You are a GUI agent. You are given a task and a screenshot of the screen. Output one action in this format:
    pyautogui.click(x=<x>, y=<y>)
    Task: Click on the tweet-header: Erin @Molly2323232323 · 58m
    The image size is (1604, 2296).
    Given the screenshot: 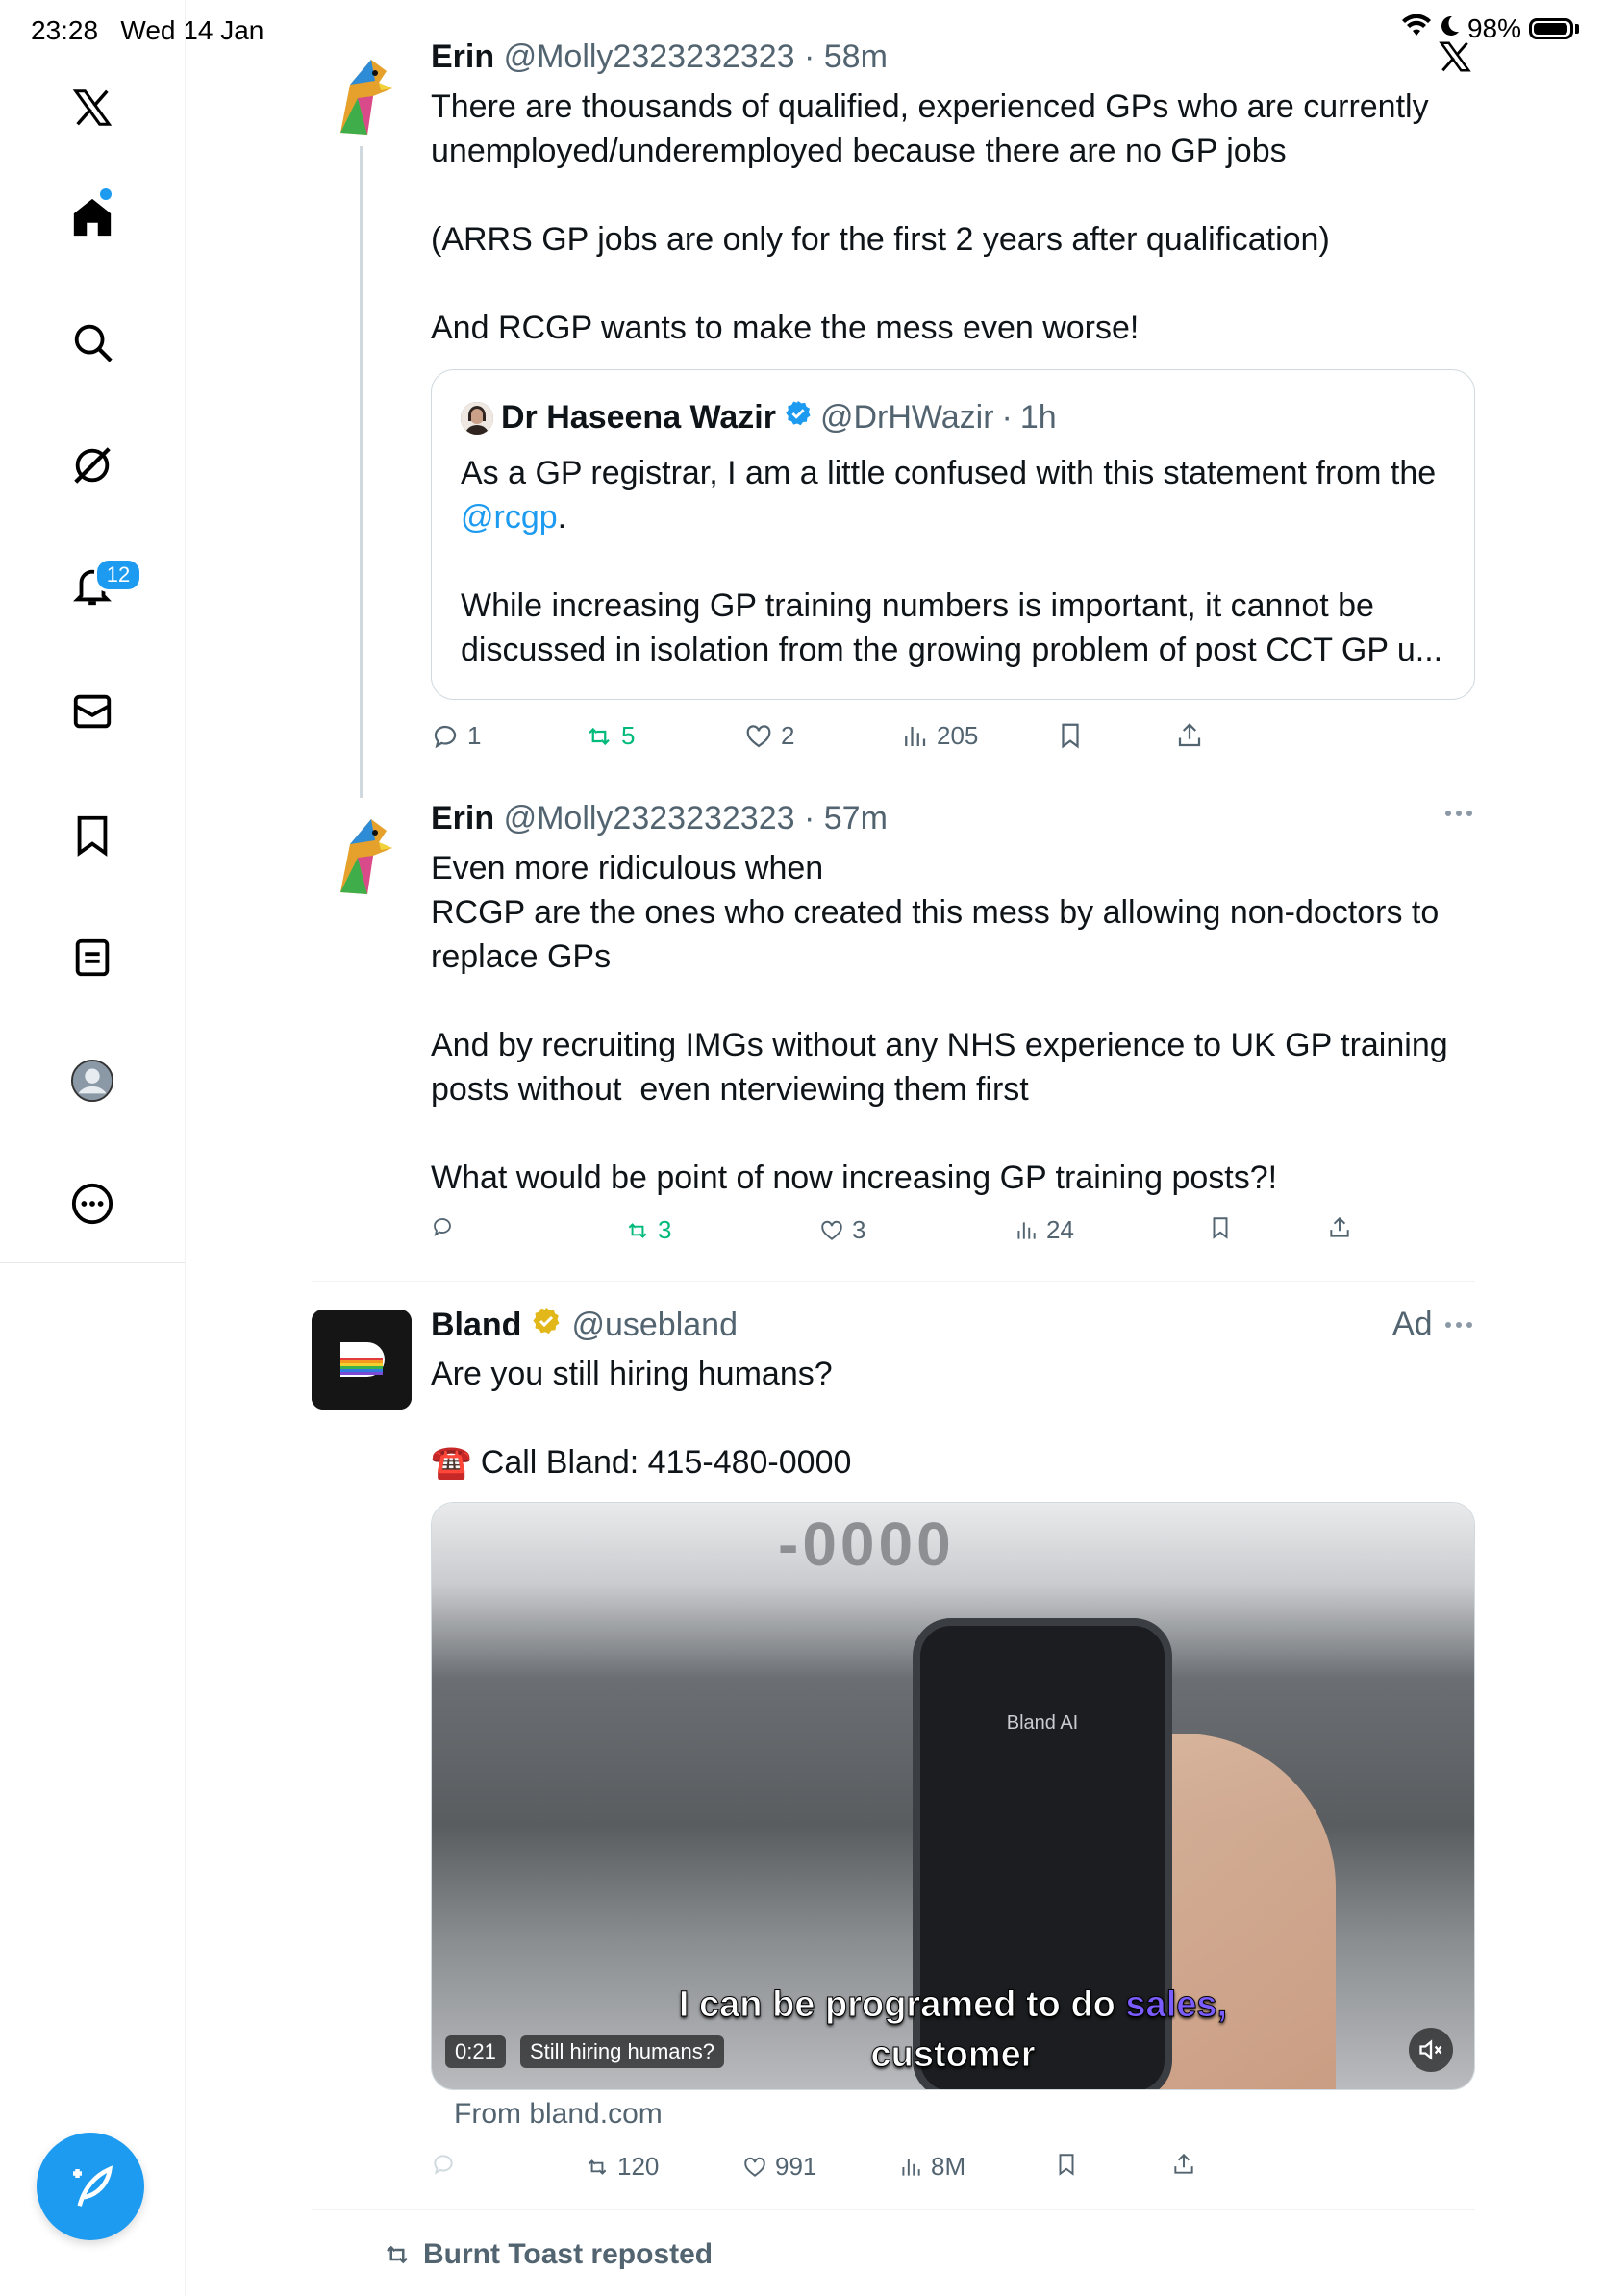 What is the action you would take?
    pyautogui.click(x=659, y=57)
    